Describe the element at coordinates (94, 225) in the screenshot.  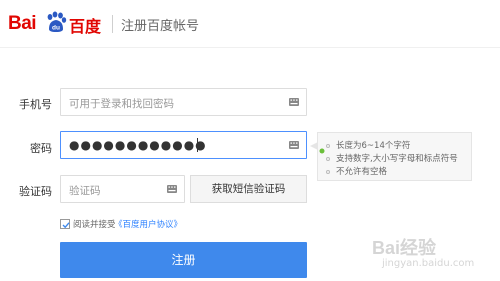
I see `agree-text: 阅读并接受` at that location.